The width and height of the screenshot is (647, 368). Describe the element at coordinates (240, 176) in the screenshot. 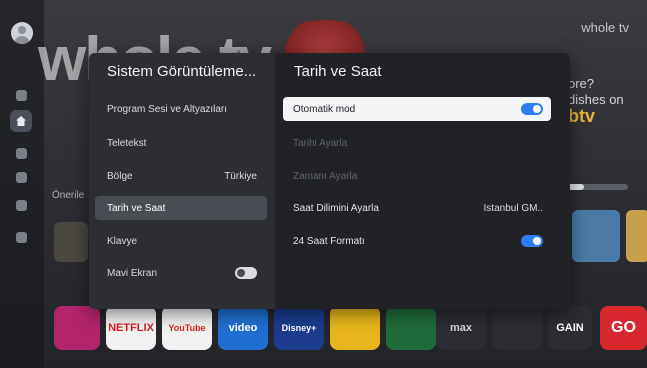

I see `region-value: Türkiye` at that location.